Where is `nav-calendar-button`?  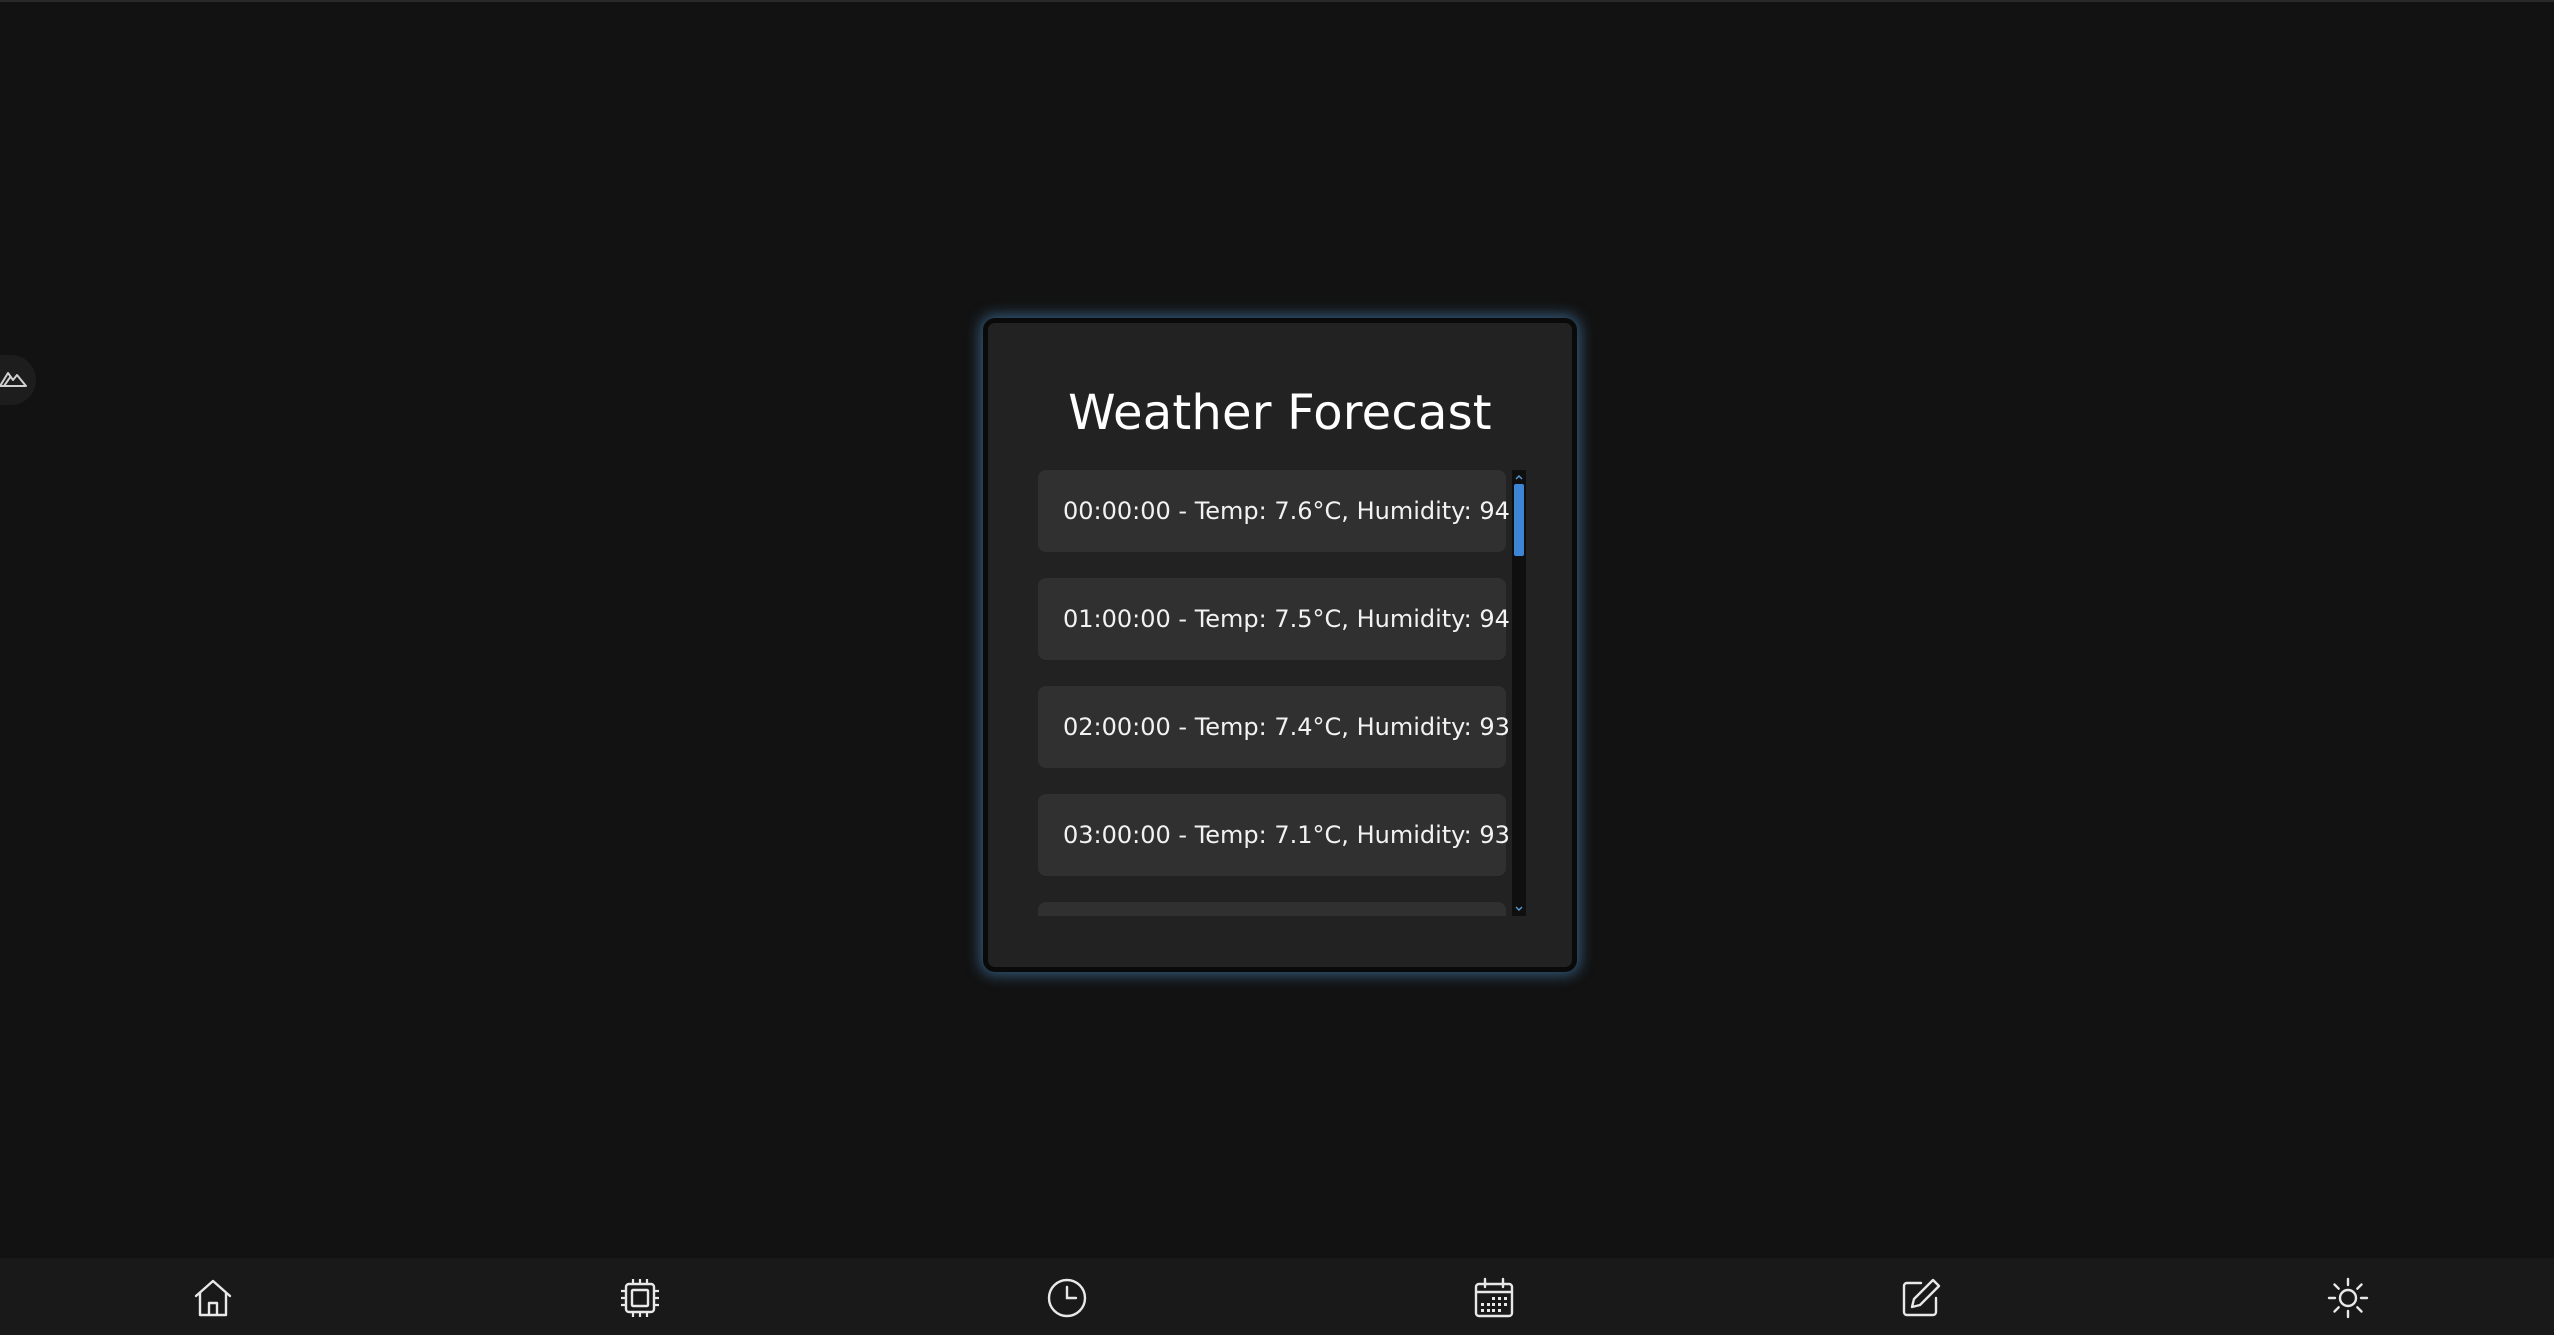
nav-calendar-button is located at coordinates (1494, 1304).